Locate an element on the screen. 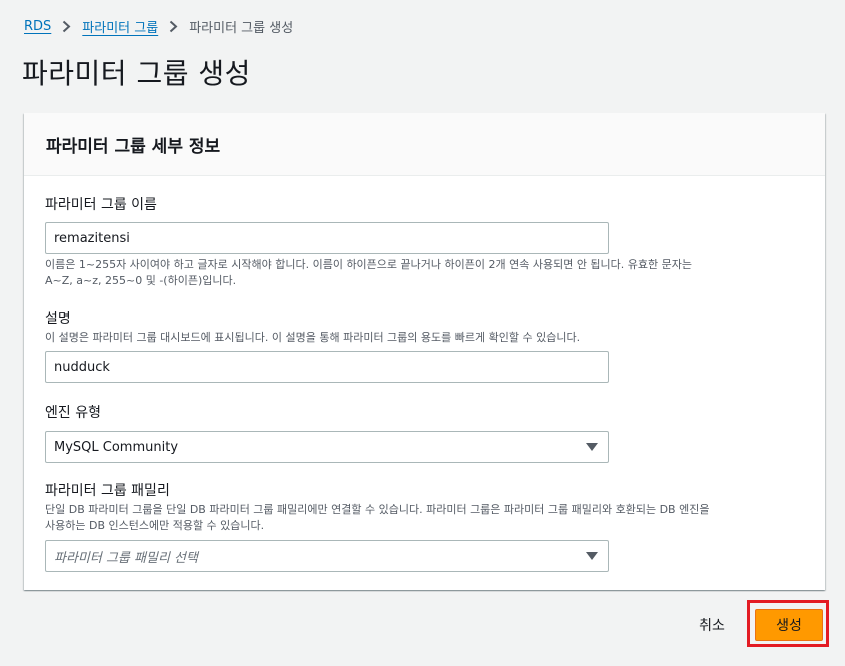 Image resolution: width=845 pixels, height=666 pixels. breadcrumb-current: 파라미터 그룹 생성 is located at coordinates (241, 28).